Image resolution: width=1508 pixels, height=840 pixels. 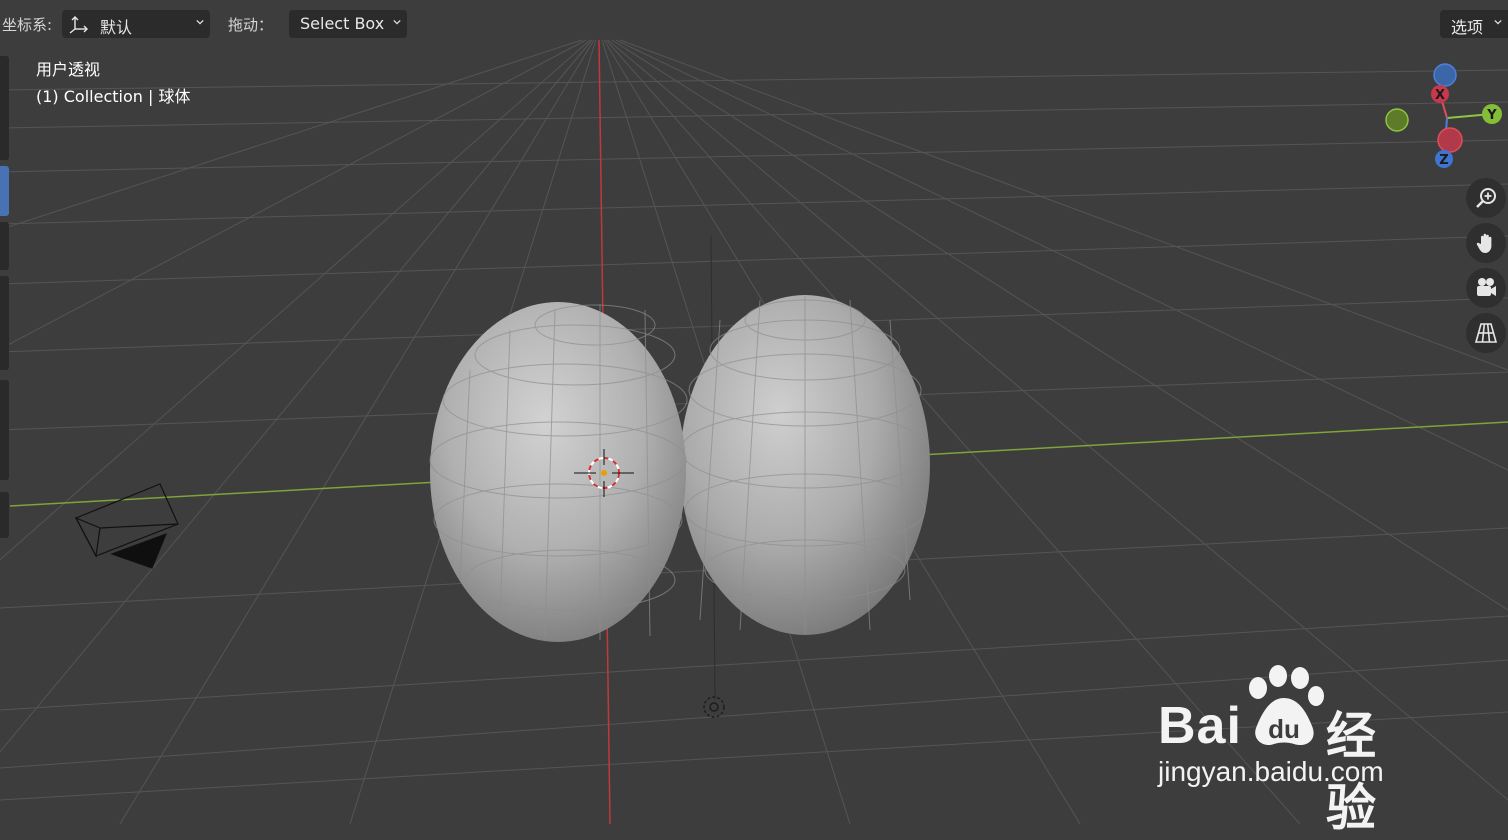 I want to click on viewport-header: 坐标系: 默认 拖动： Select Box 选项, so click(x=754, y=23).